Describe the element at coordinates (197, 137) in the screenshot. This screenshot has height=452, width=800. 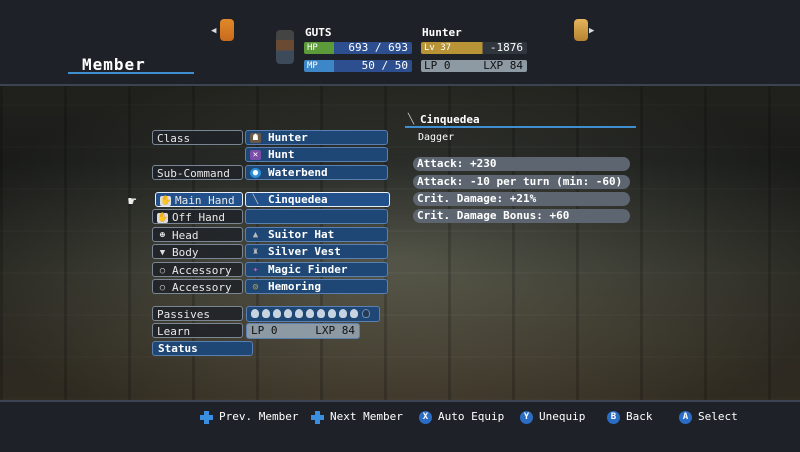
I see `class-label: Class` at that location.